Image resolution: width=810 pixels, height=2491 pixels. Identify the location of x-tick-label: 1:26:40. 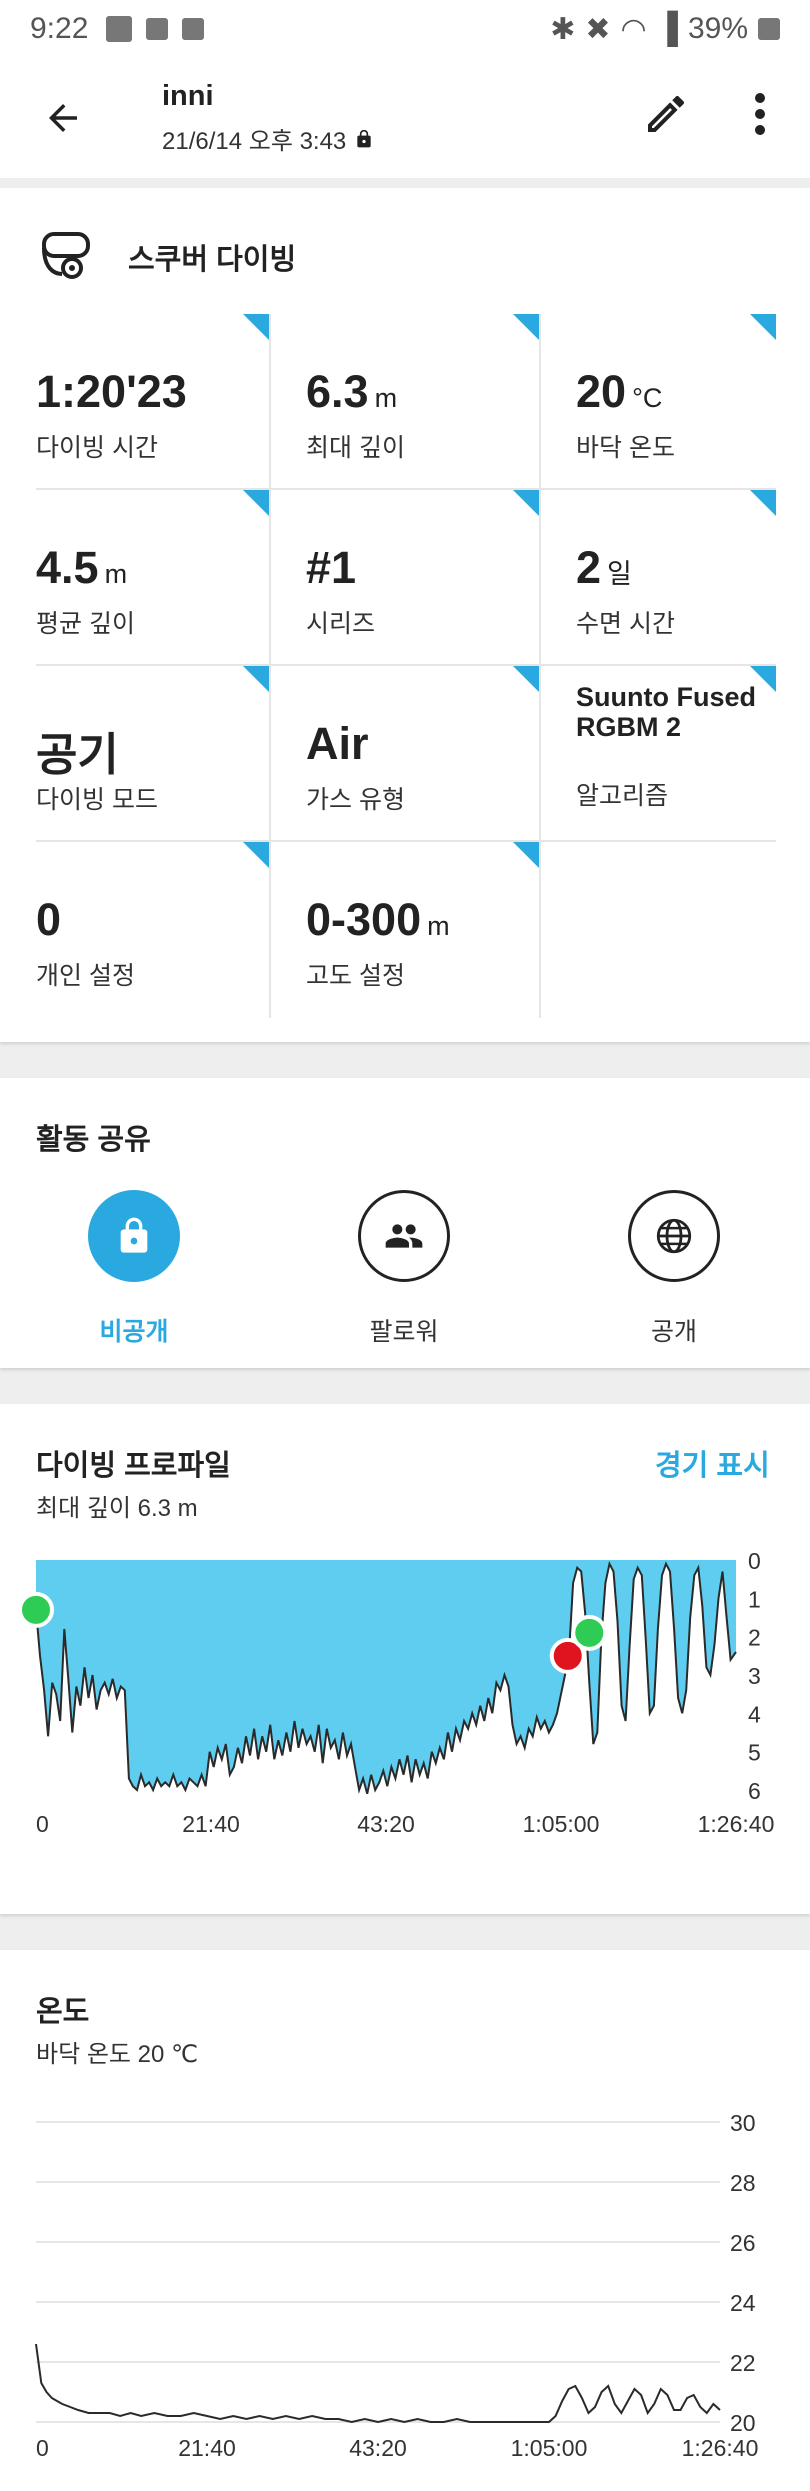
(736, 1824).